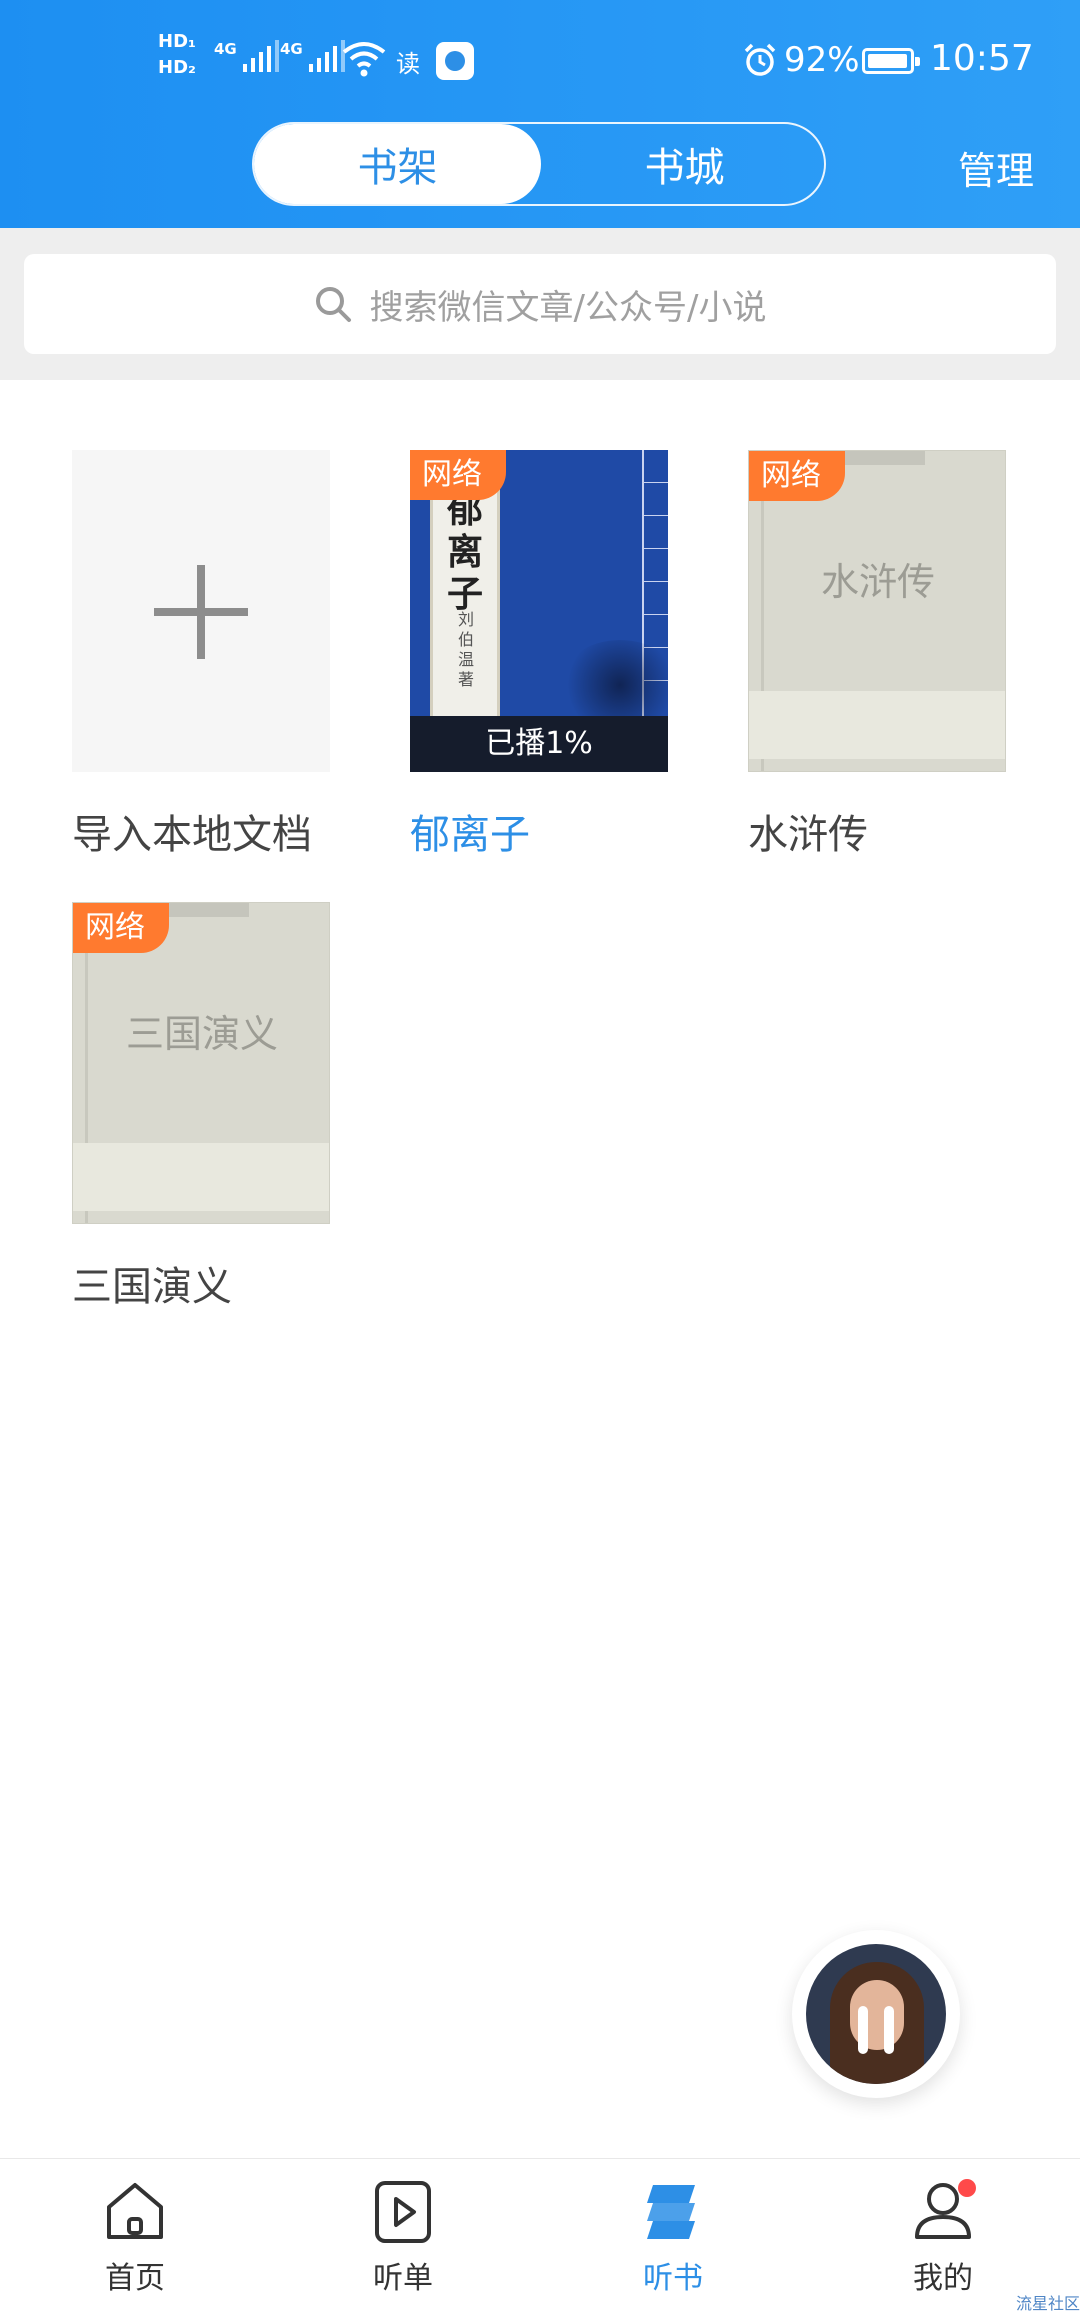 Image resolution: width=1080 pixels, height=2314 pixels. I want to click on pause-icon-bar, so click(889, 2030).